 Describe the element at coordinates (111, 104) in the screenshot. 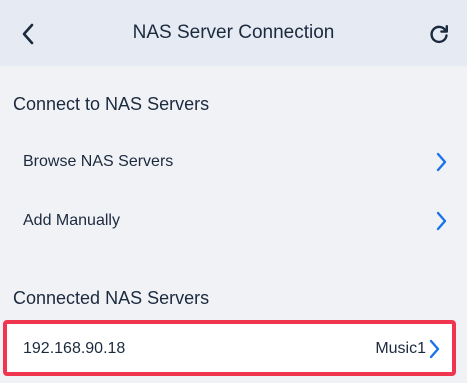

I see `connect-section-title: Connect to NAS Servers` at that location.